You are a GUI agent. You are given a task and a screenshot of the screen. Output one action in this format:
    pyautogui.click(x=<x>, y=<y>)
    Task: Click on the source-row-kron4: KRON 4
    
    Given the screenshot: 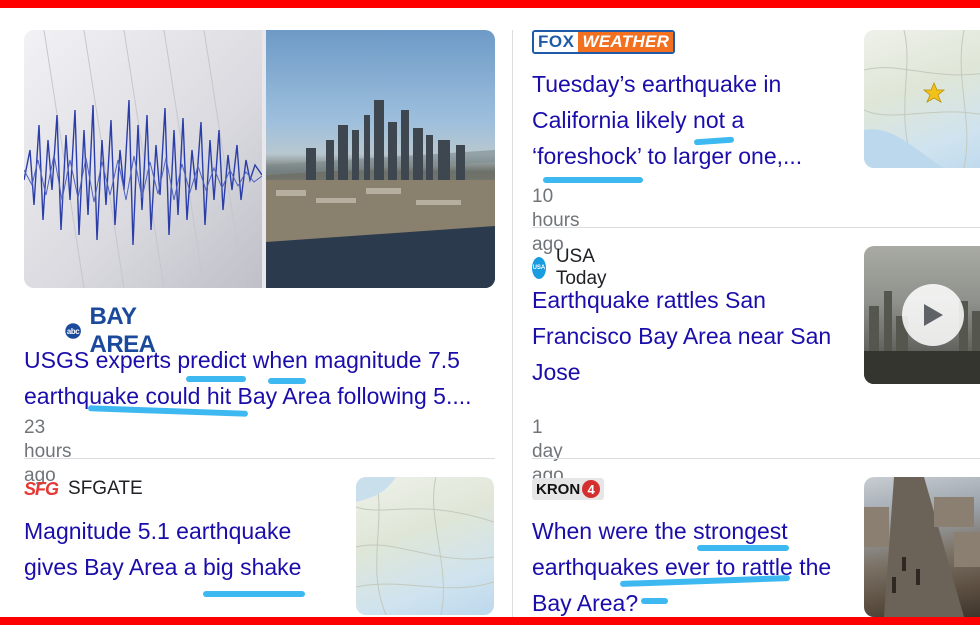 What is the action you would take?
    pyautogui.click(x=568, y=489)
    